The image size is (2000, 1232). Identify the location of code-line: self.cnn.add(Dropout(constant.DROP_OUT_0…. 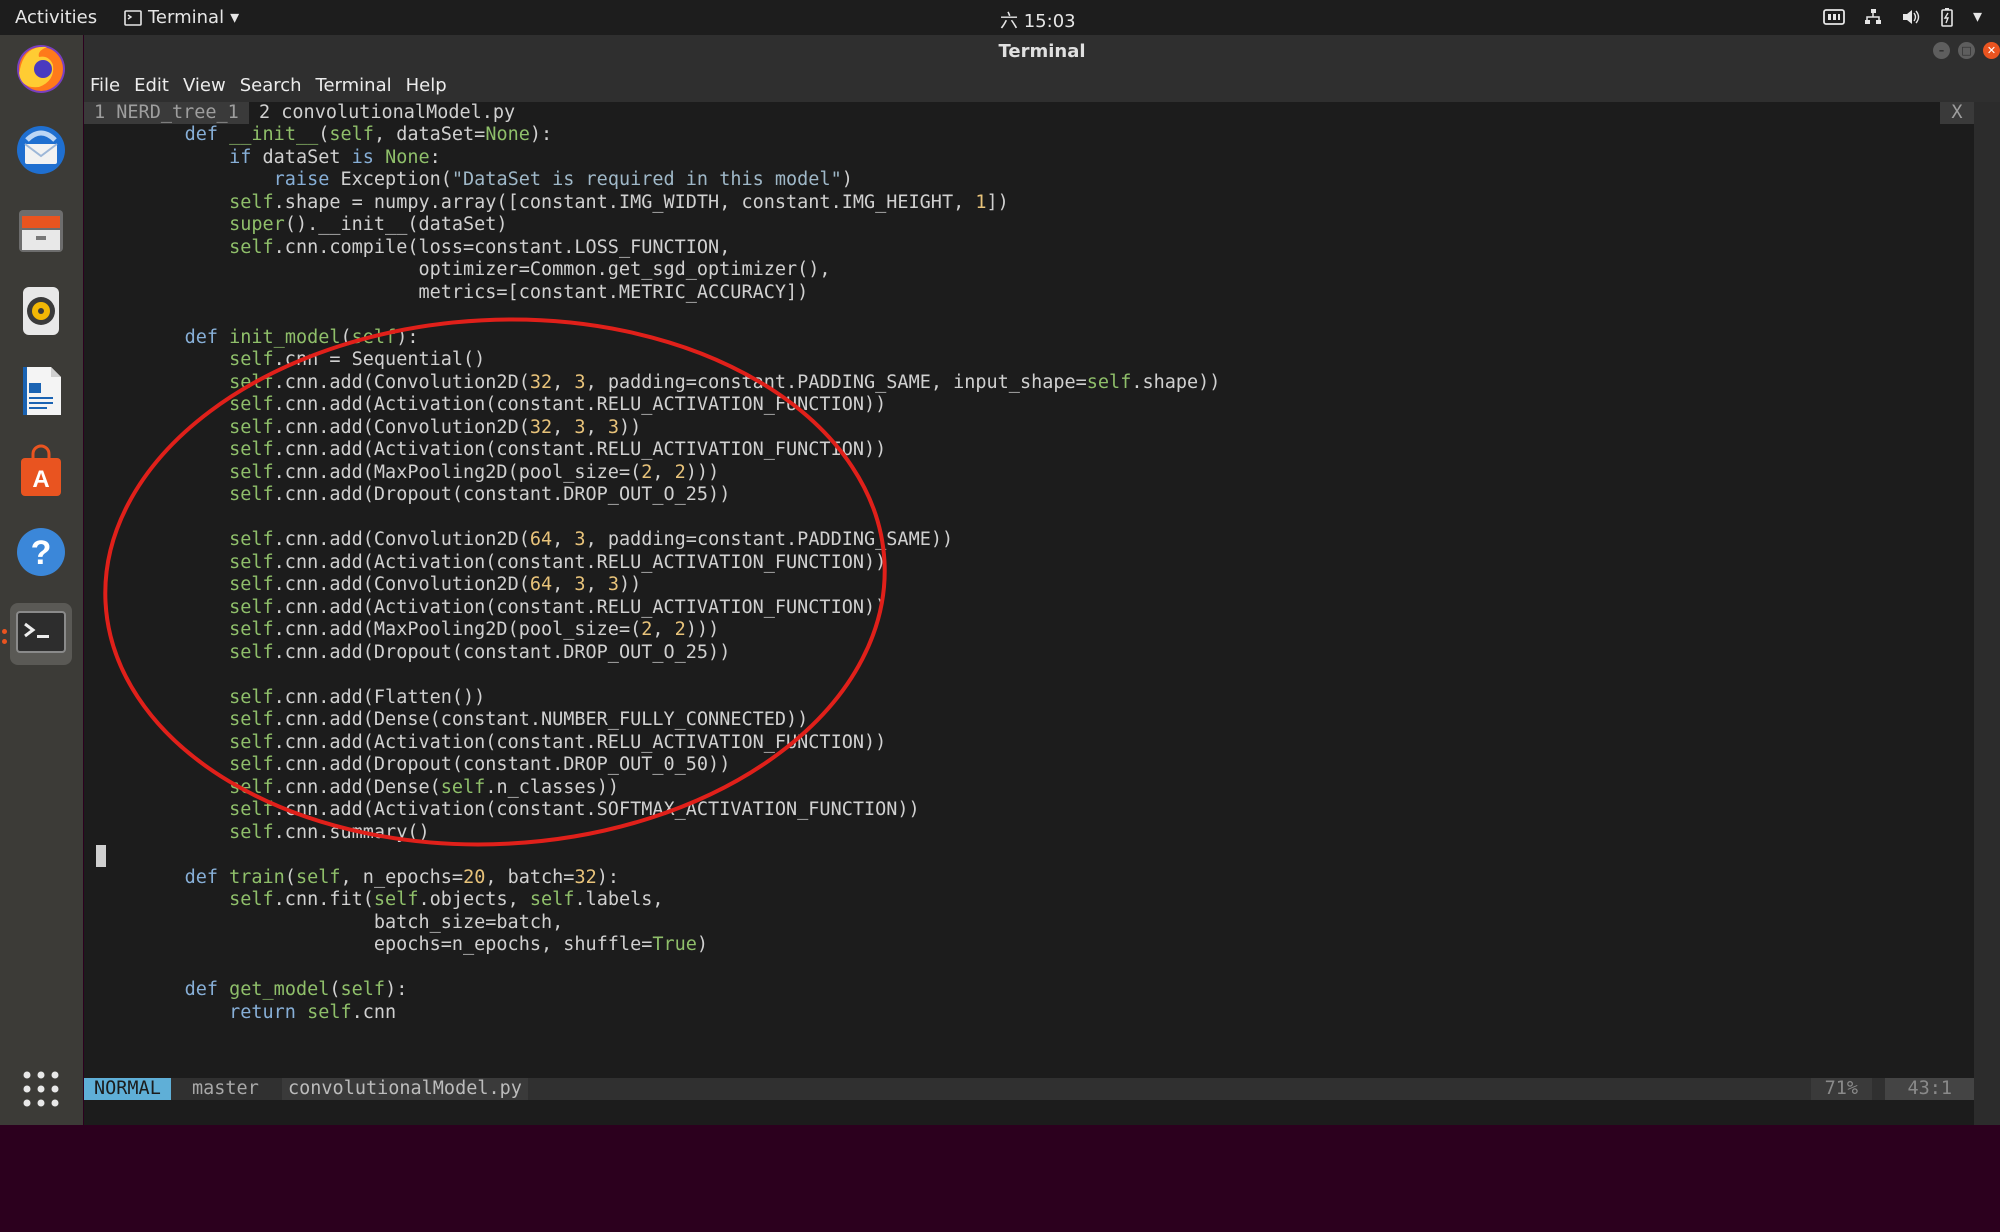
(480, 764).